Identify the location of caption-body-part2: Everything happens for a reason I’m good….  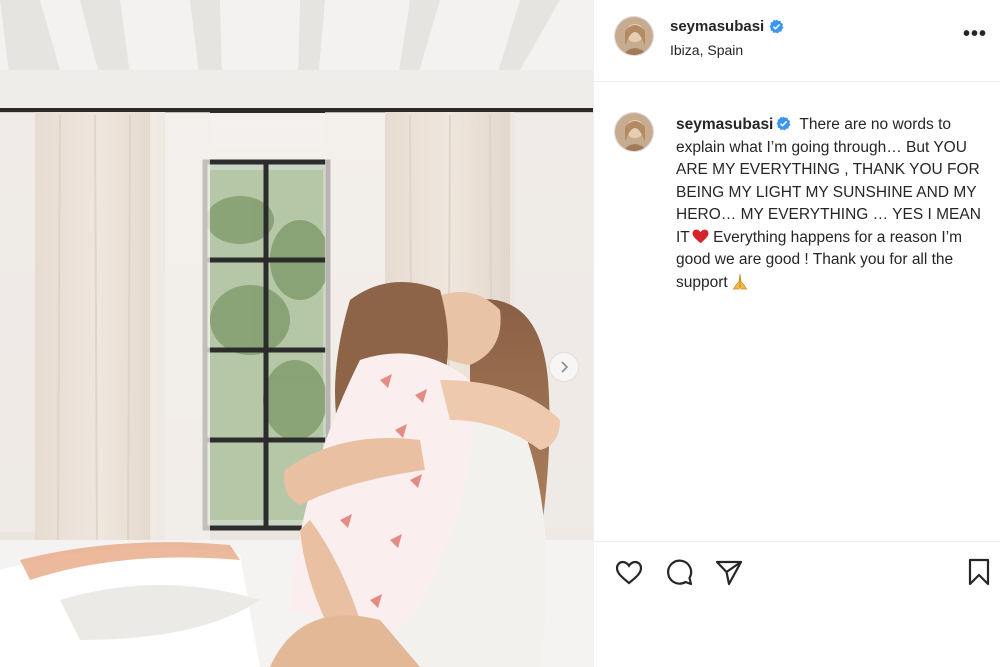
(819, 259).